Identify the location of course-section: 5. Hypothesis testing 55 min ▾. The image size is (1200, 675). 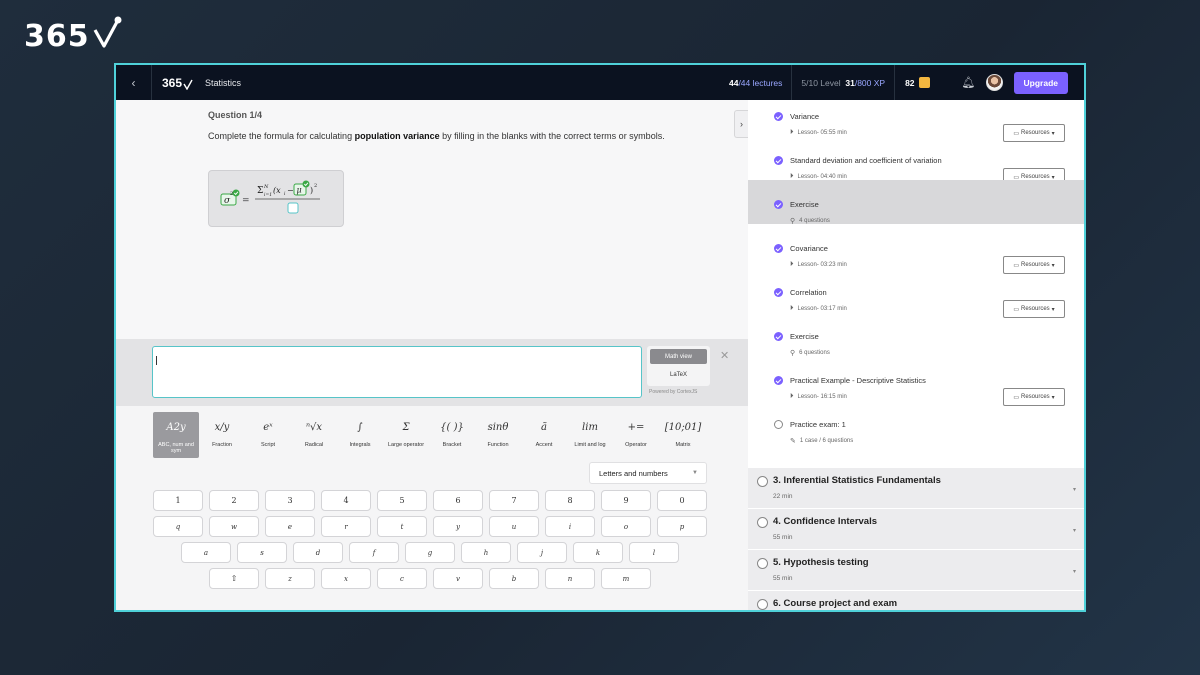
(916, 569).